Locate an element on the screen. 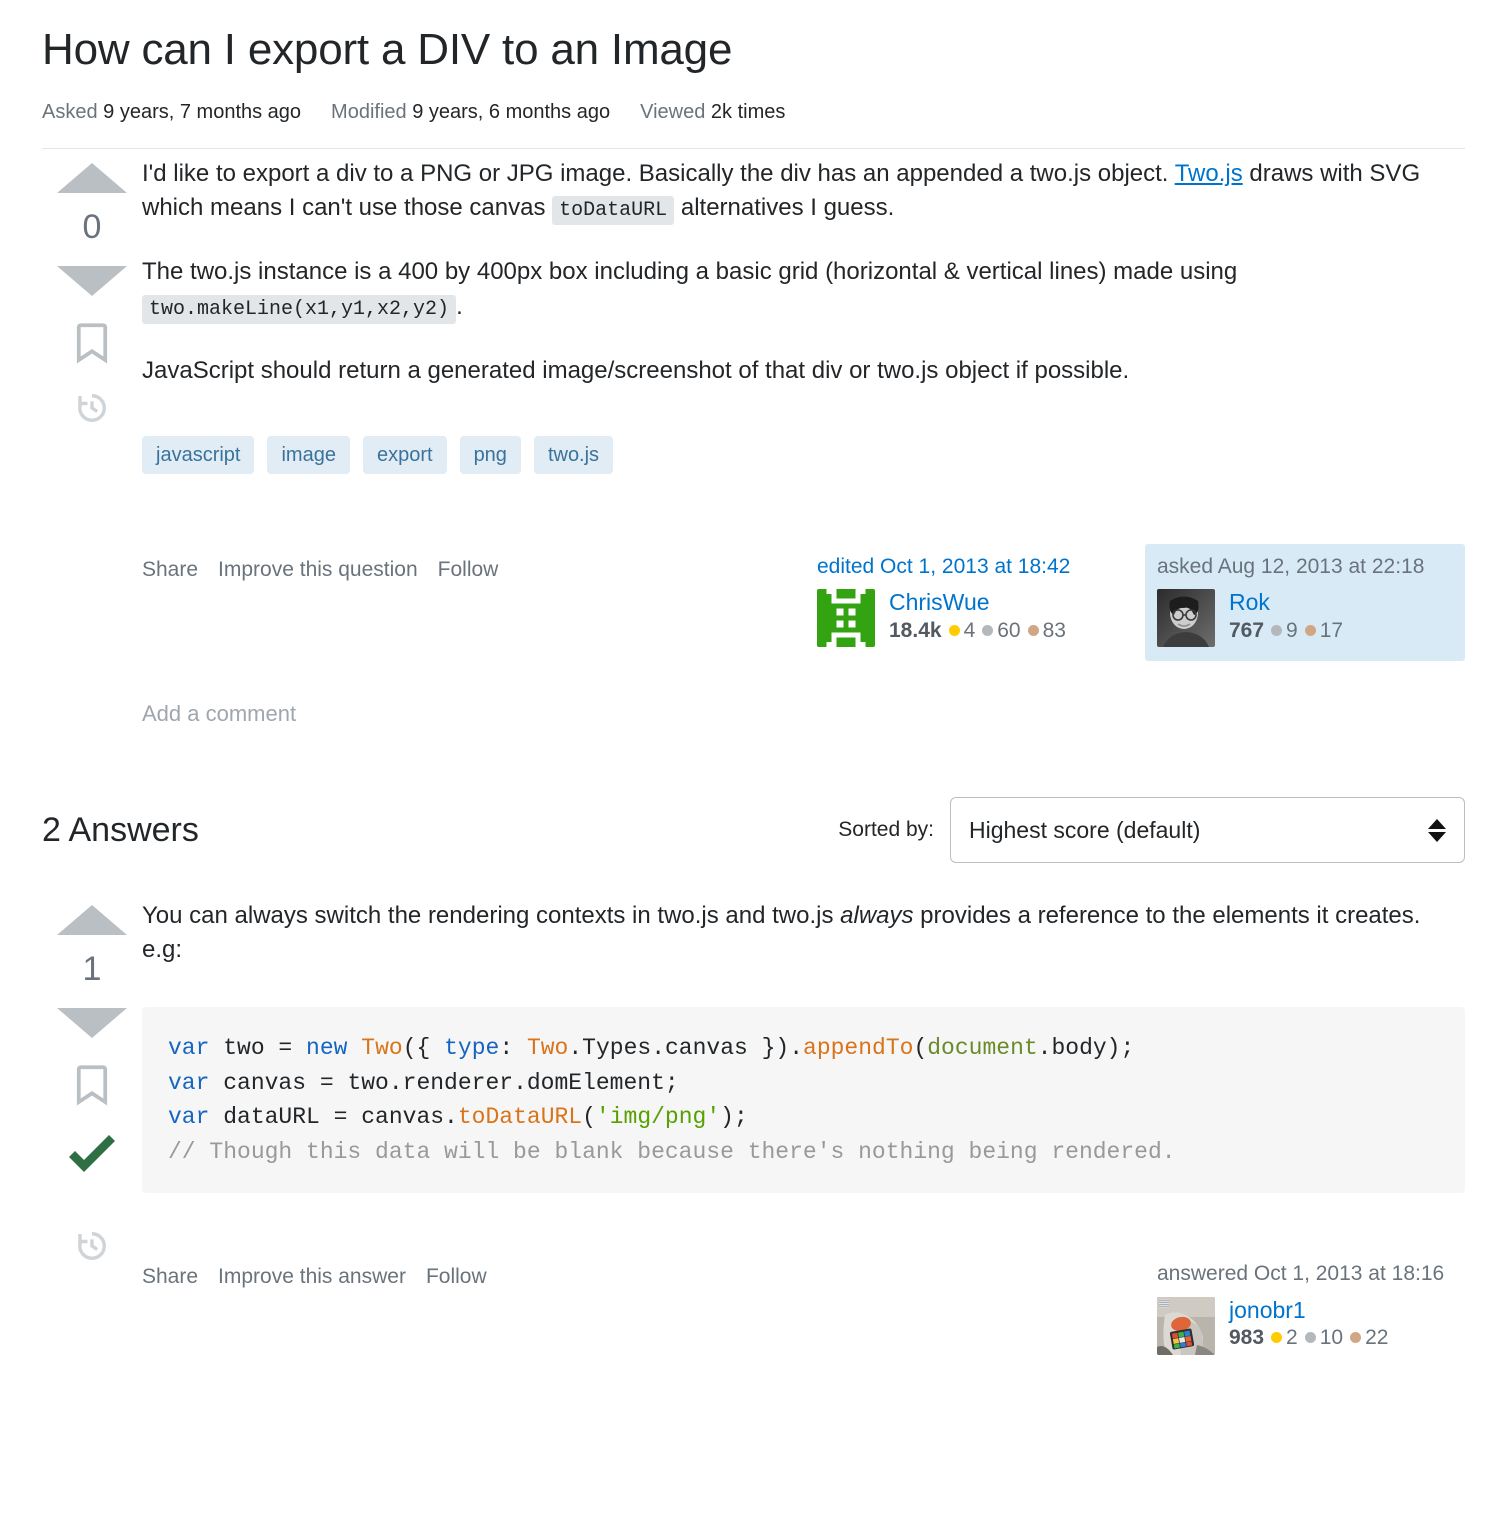 This screenshot has height=1529, width=1507. bronze-badge: 22 is located at coordinates (1369, 1338).